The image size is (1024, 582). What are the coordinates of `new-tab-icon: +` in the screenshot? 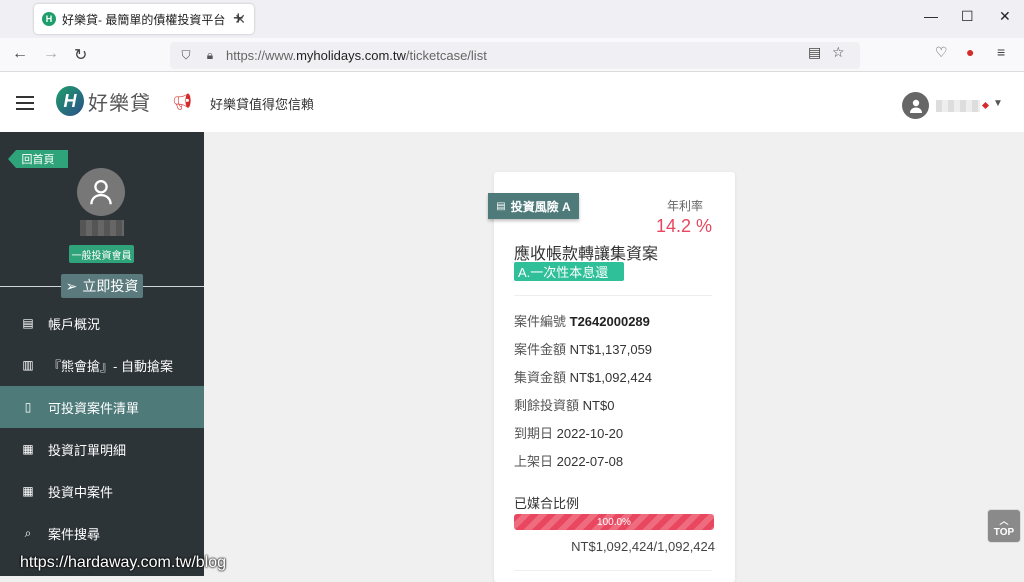 It's located at (242, 18).